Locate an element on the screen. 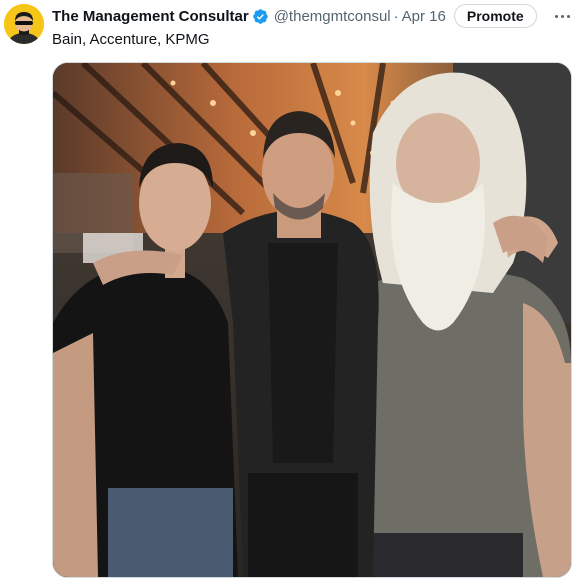 The height and width of the screenshot is (581, 578). more-horizontal-icon is located at coordinates (558, 16).